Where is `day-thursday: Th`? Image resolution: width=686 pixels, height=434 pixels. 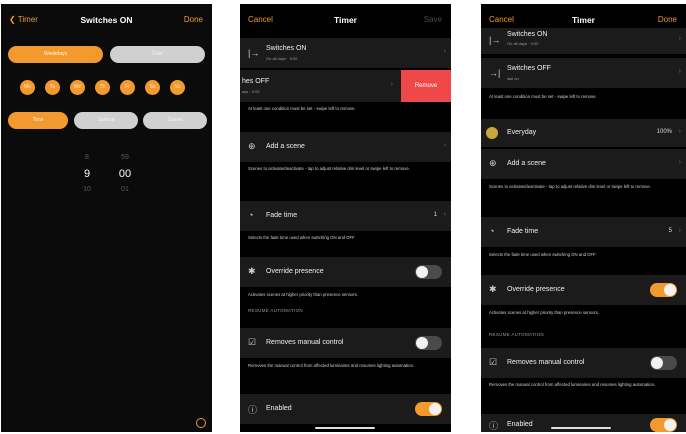 day-thursday: Th is located at coordinates (102, 87).